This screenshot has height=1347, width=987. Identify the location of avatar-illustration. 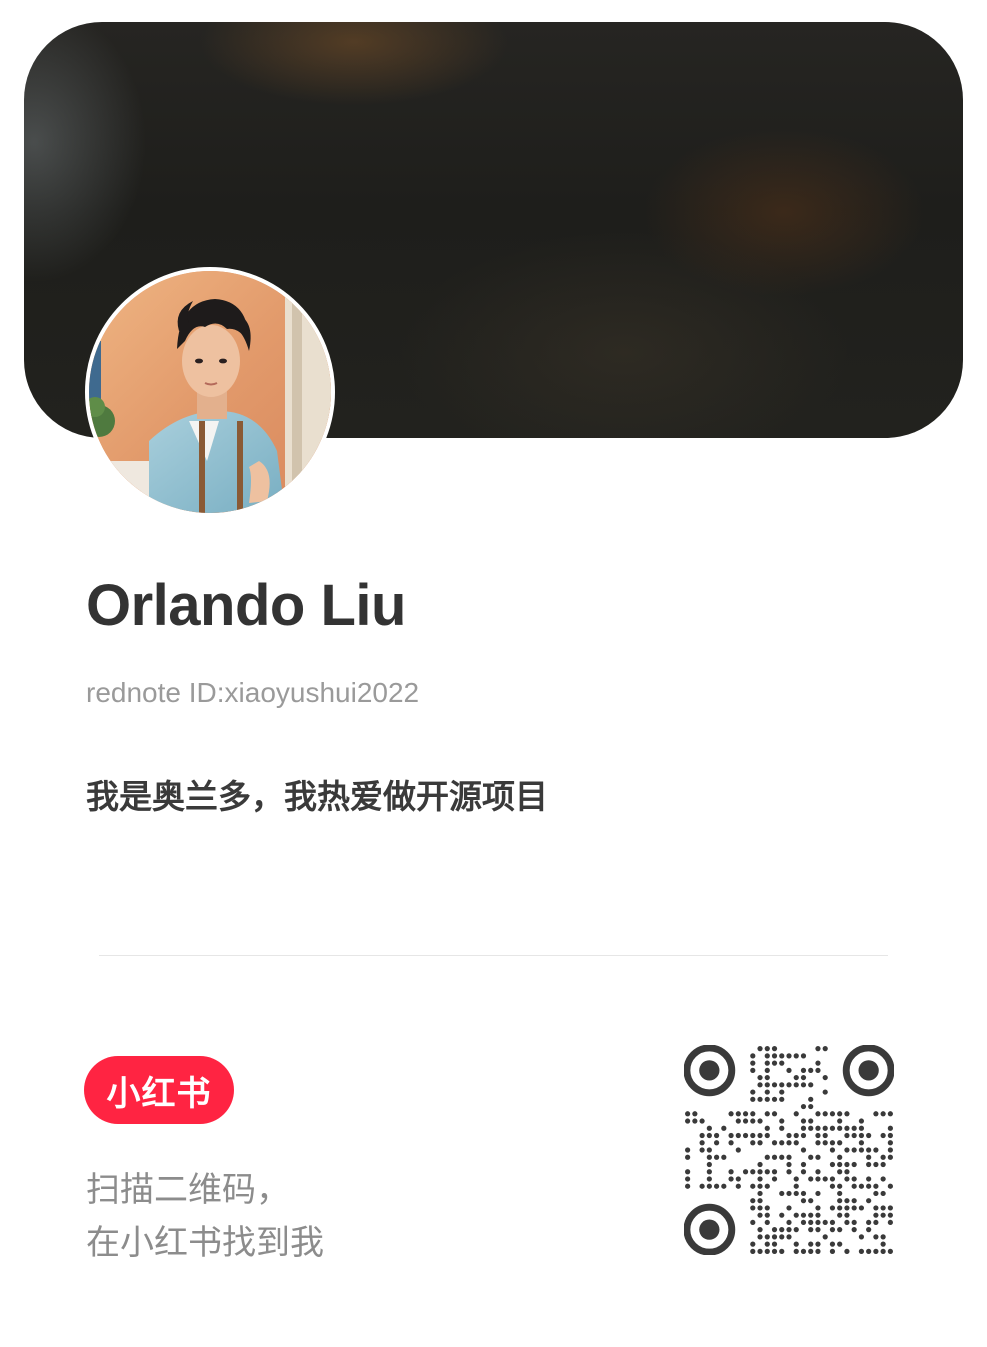
(210, 392).